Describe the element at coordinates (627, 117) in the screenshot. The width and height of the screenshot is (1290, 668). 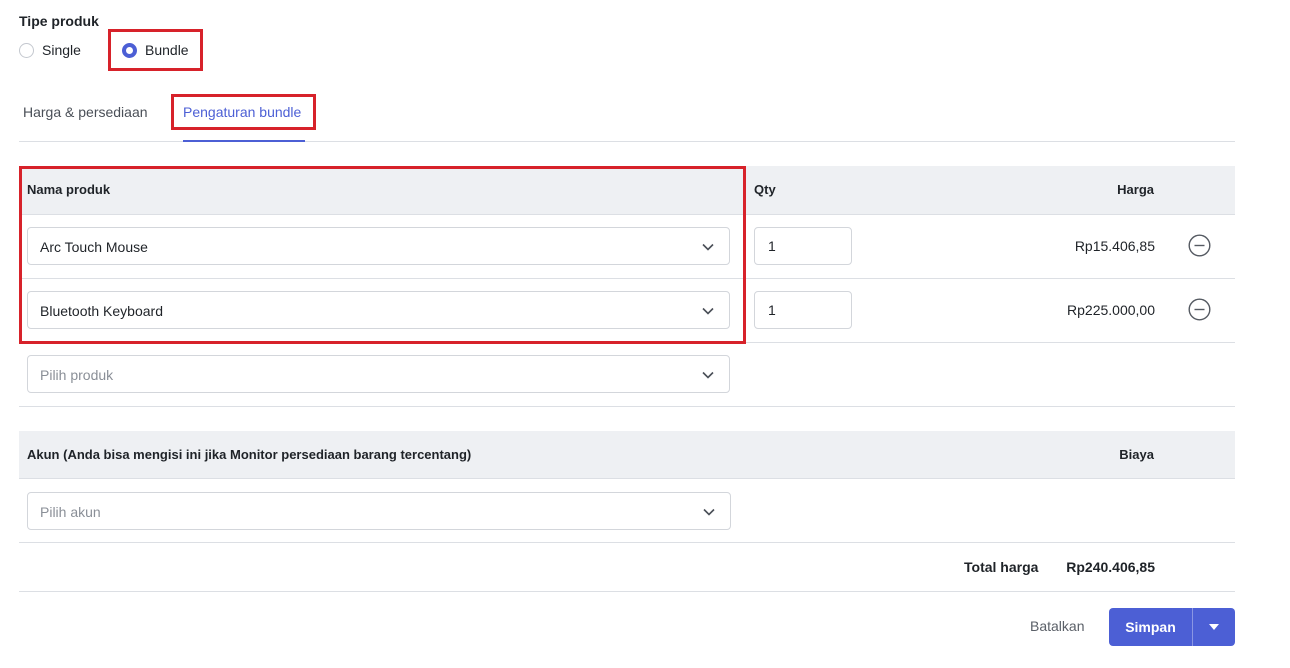
I see `tab-bar: Harga & persediaan Pengaturan bundle` at that location.